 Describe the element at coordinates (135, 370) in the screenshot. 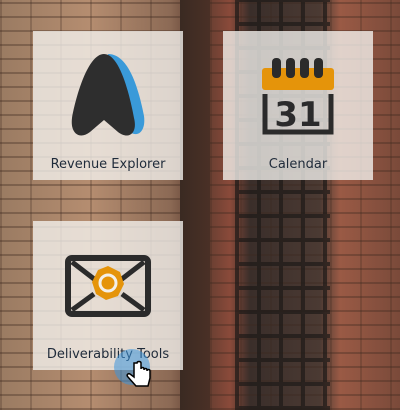

I see `hand-cursor-icon` at that location.